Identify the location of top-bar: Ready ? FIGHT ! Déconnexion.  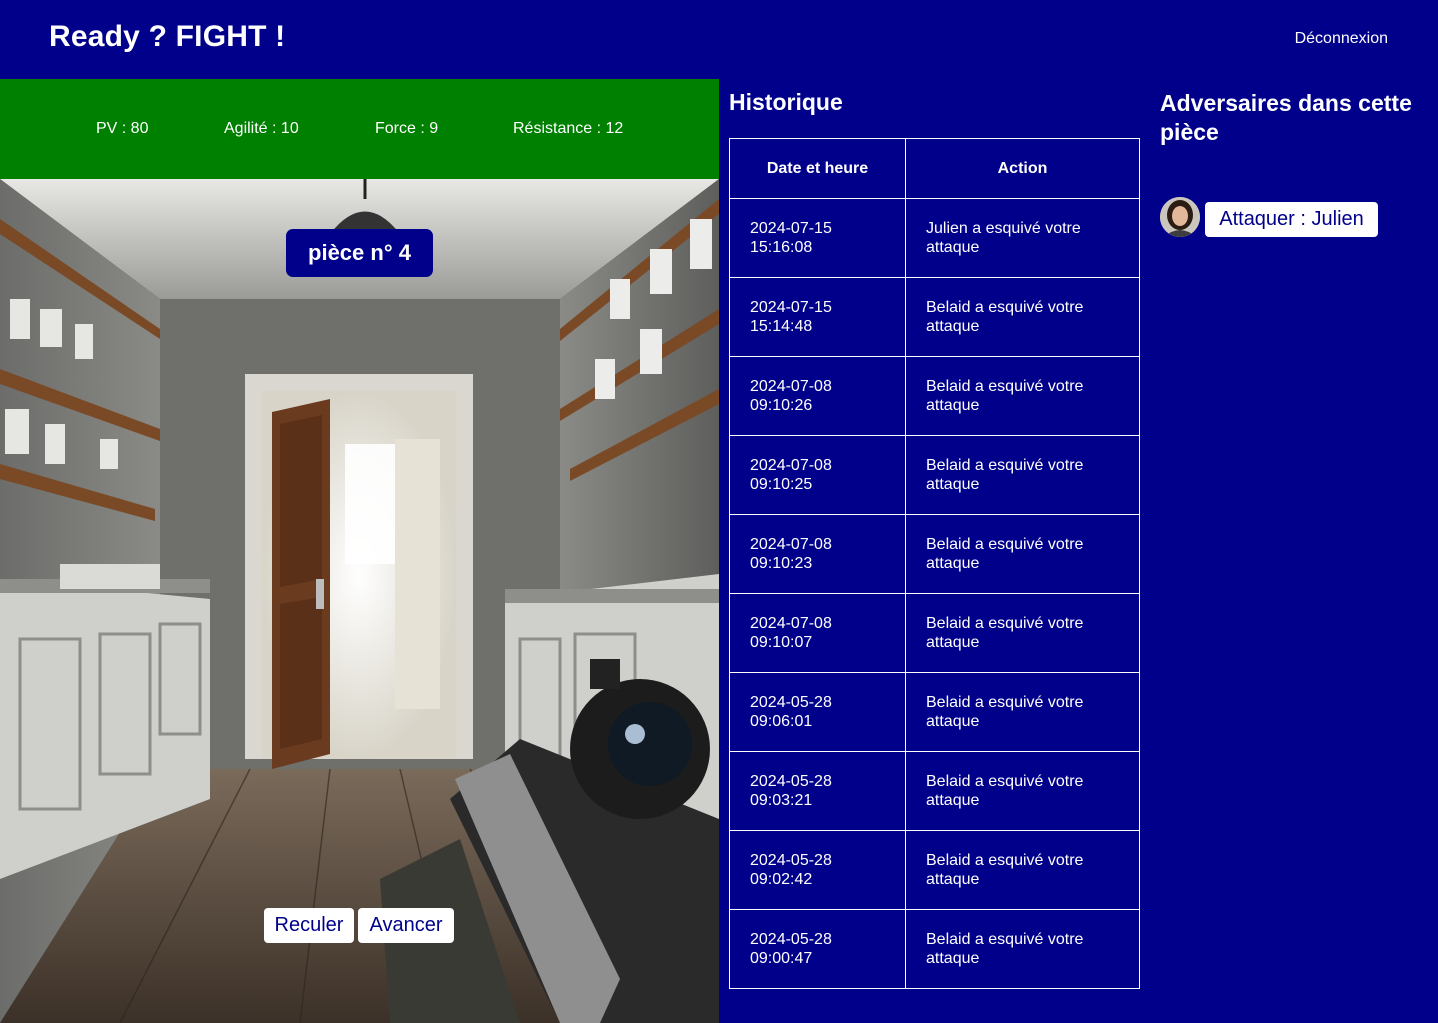
(719, 39).